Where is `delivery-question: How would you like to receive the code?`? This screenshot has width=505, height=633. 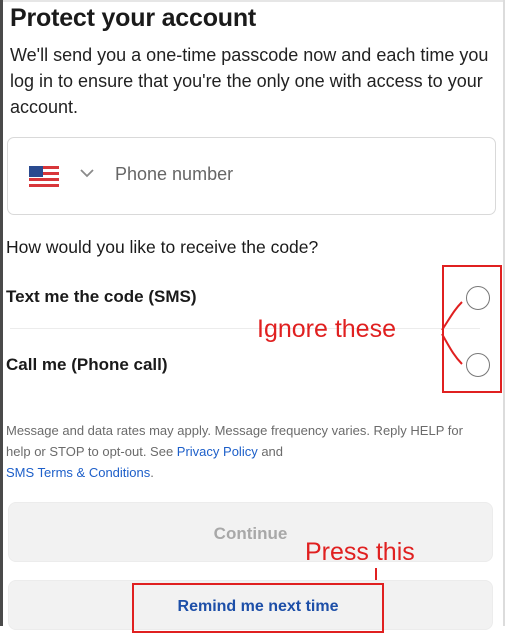
delivery-question: How would you like to receive the code? is located at coordinates (162, 247).